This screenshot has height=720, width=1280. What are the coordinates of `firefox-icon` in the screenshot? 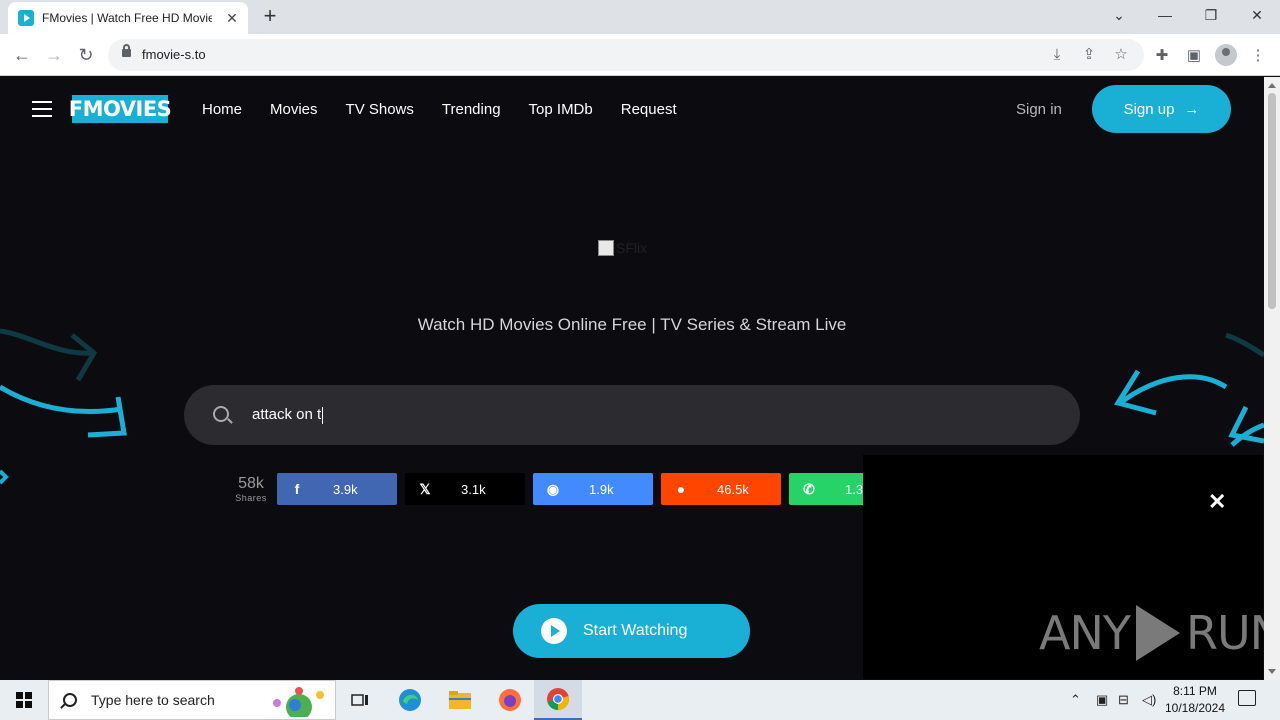 It's located at (510, 700).